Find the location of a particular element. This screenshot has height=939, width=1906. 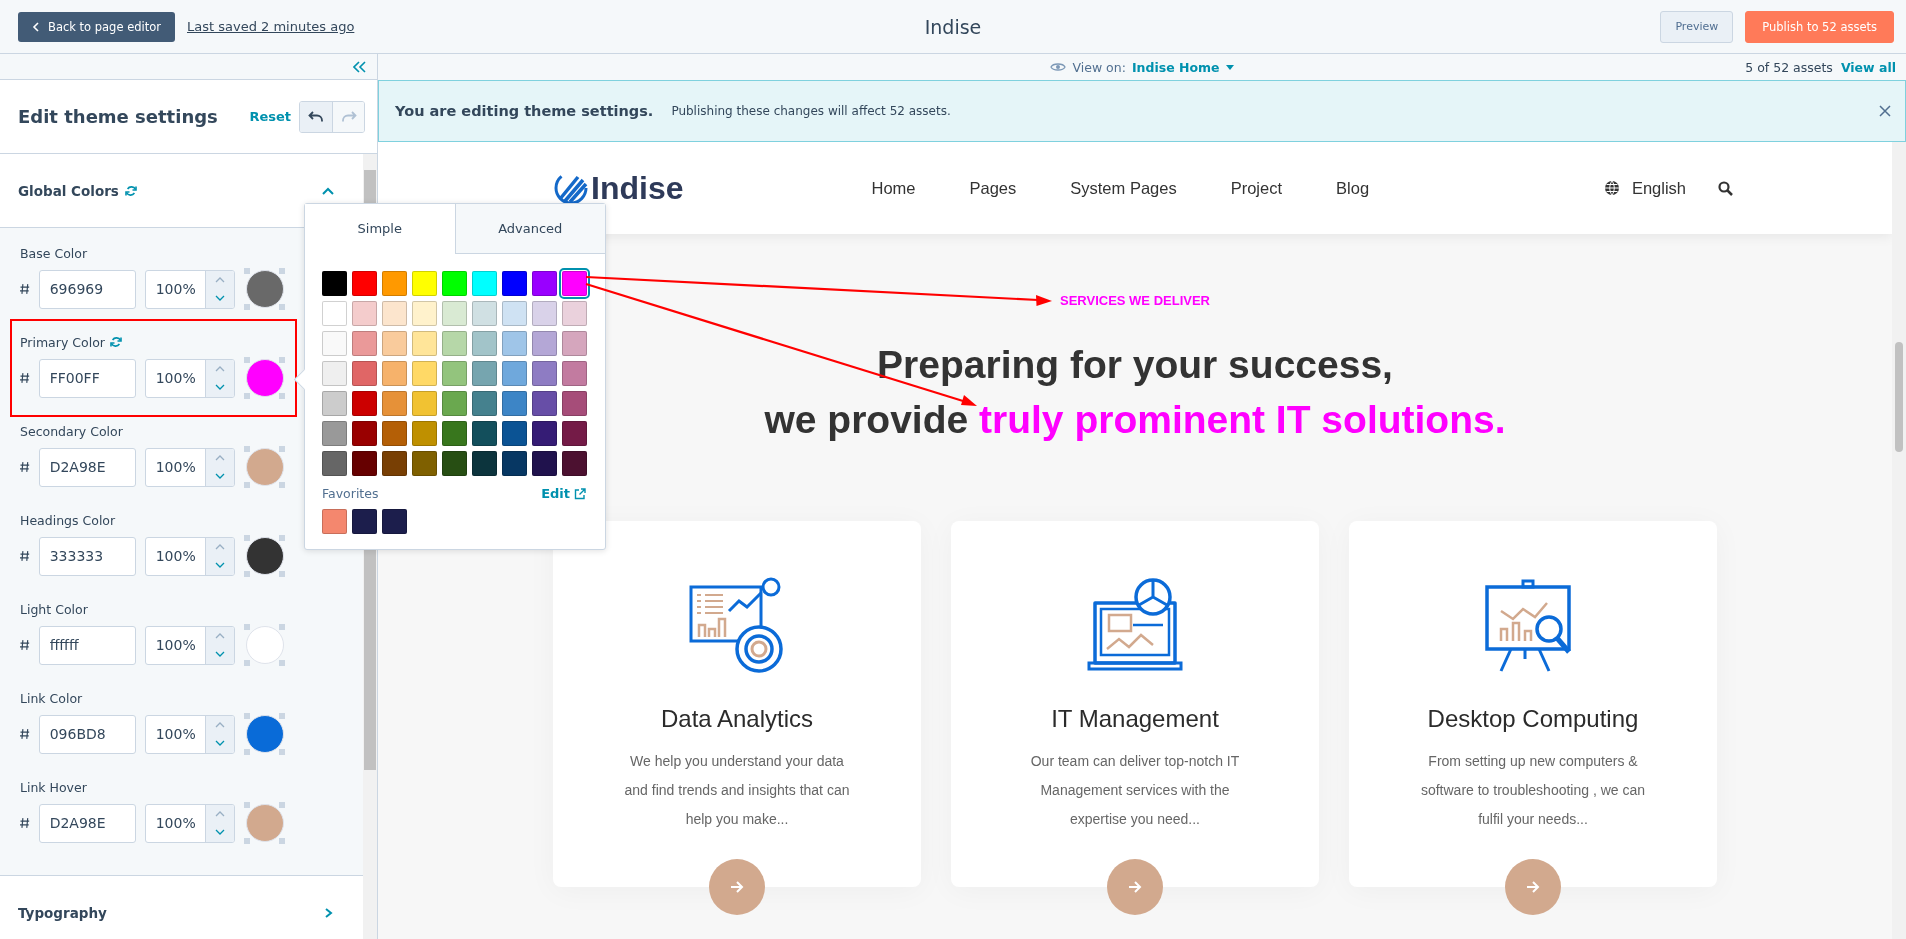

hex-field: 096BD8 is located at coordinates (87, 734).